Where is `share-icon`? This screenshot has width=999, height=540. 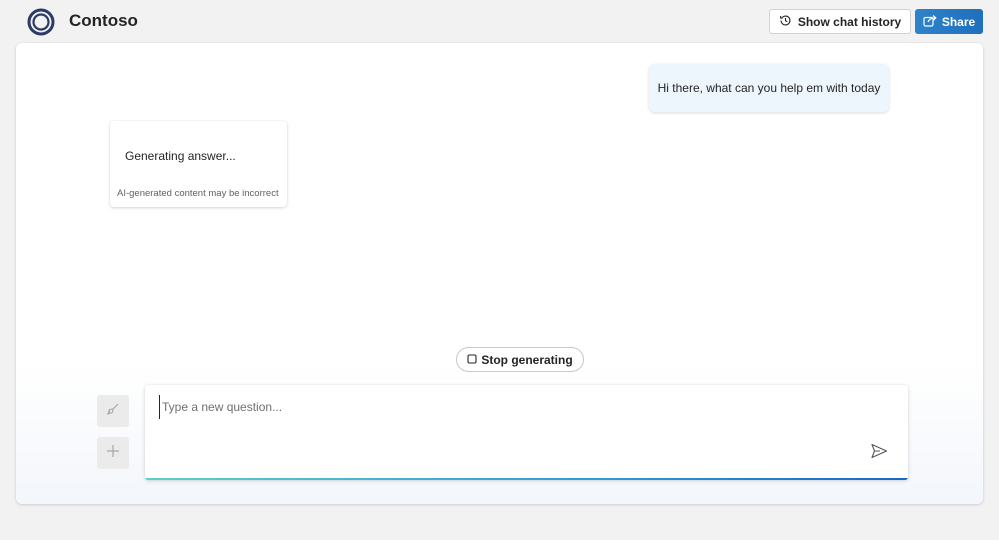
share-icon is located at coordinates (930, 22).